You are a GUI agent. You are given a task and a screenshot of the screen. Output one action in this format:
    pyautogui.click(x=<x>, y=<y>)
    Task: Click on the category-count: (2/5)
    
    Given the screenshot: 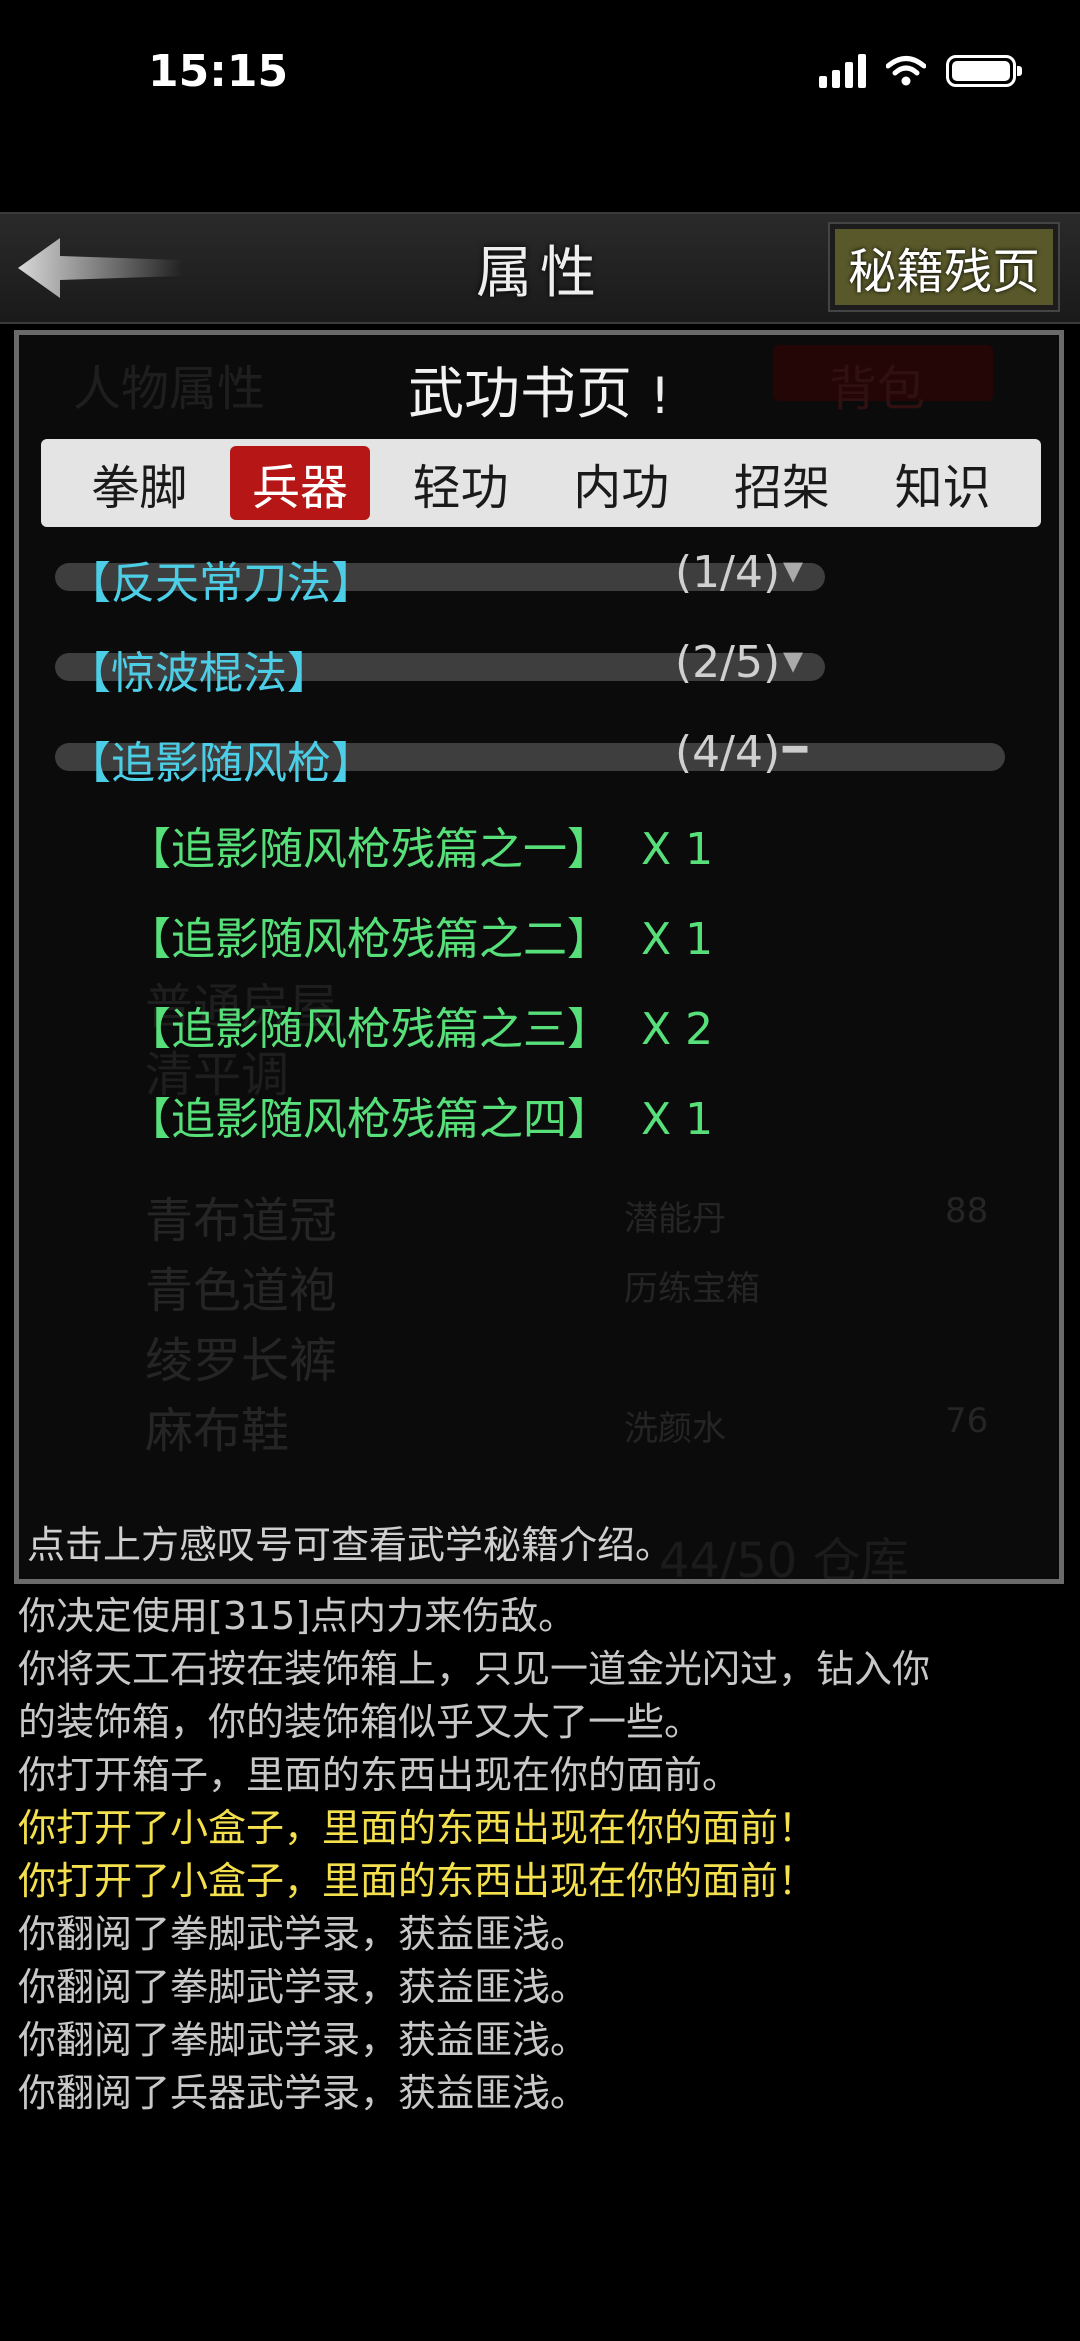 What is the action you would take?
    pyautogui.click(x=728, y=662)
    